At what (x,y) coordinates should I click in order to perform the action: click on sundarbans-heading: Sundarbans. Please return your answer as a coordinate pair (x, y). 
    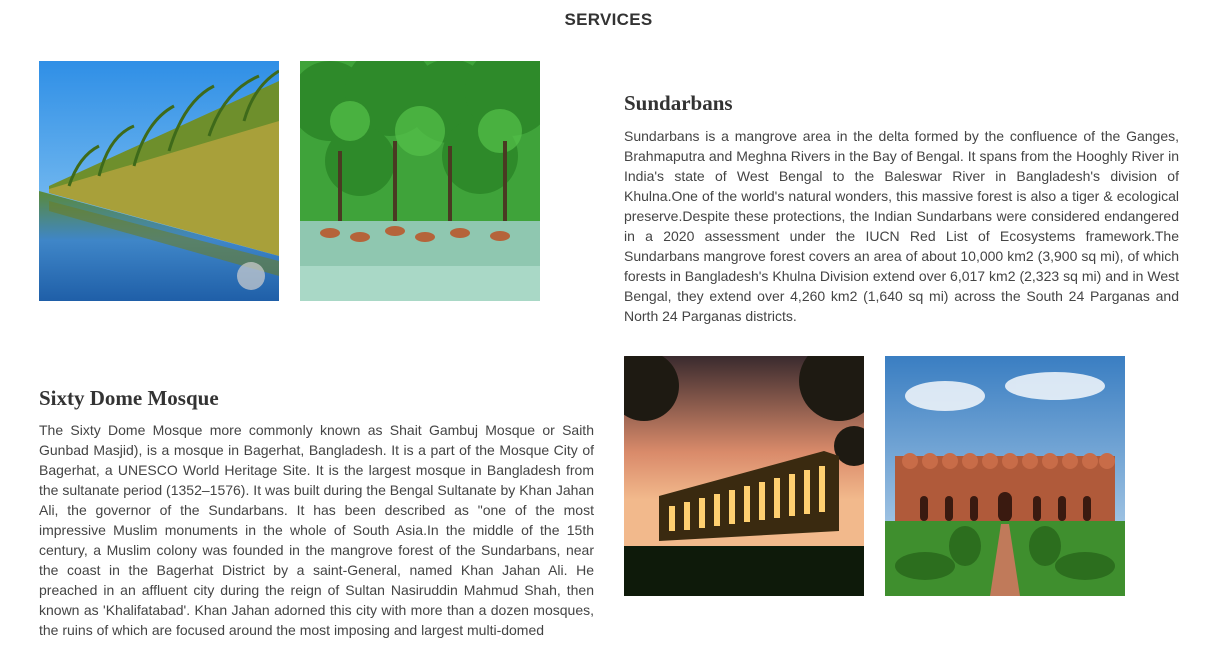
    Looking at the image, I should click on (678, 103).